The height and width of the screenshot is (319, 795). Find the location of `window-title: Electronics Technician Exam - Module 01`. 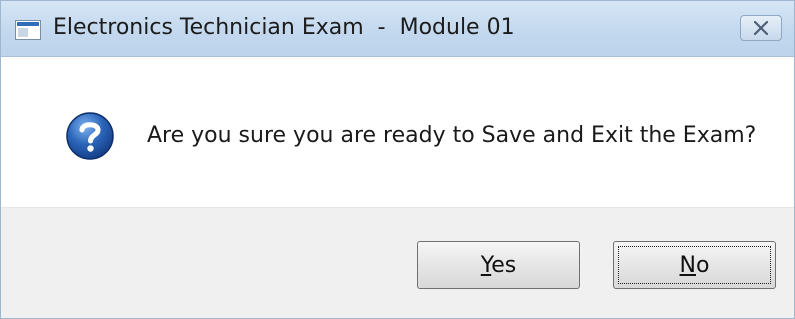

window-title: Electronics Technician Exam - Module 01 is located at coordinates (284, 27).